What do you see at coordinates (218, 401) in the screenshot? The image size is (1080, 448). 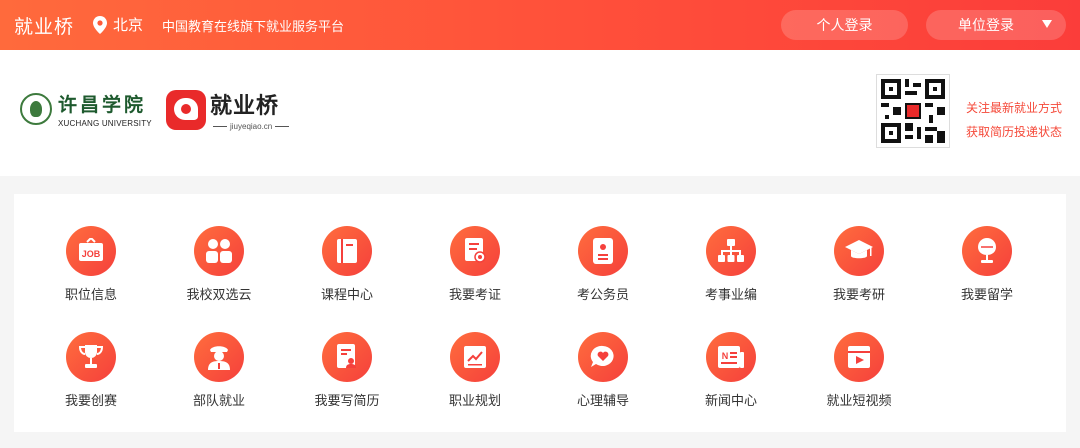 I see `service-label: 部队就业` at bounding box center [218, 401].